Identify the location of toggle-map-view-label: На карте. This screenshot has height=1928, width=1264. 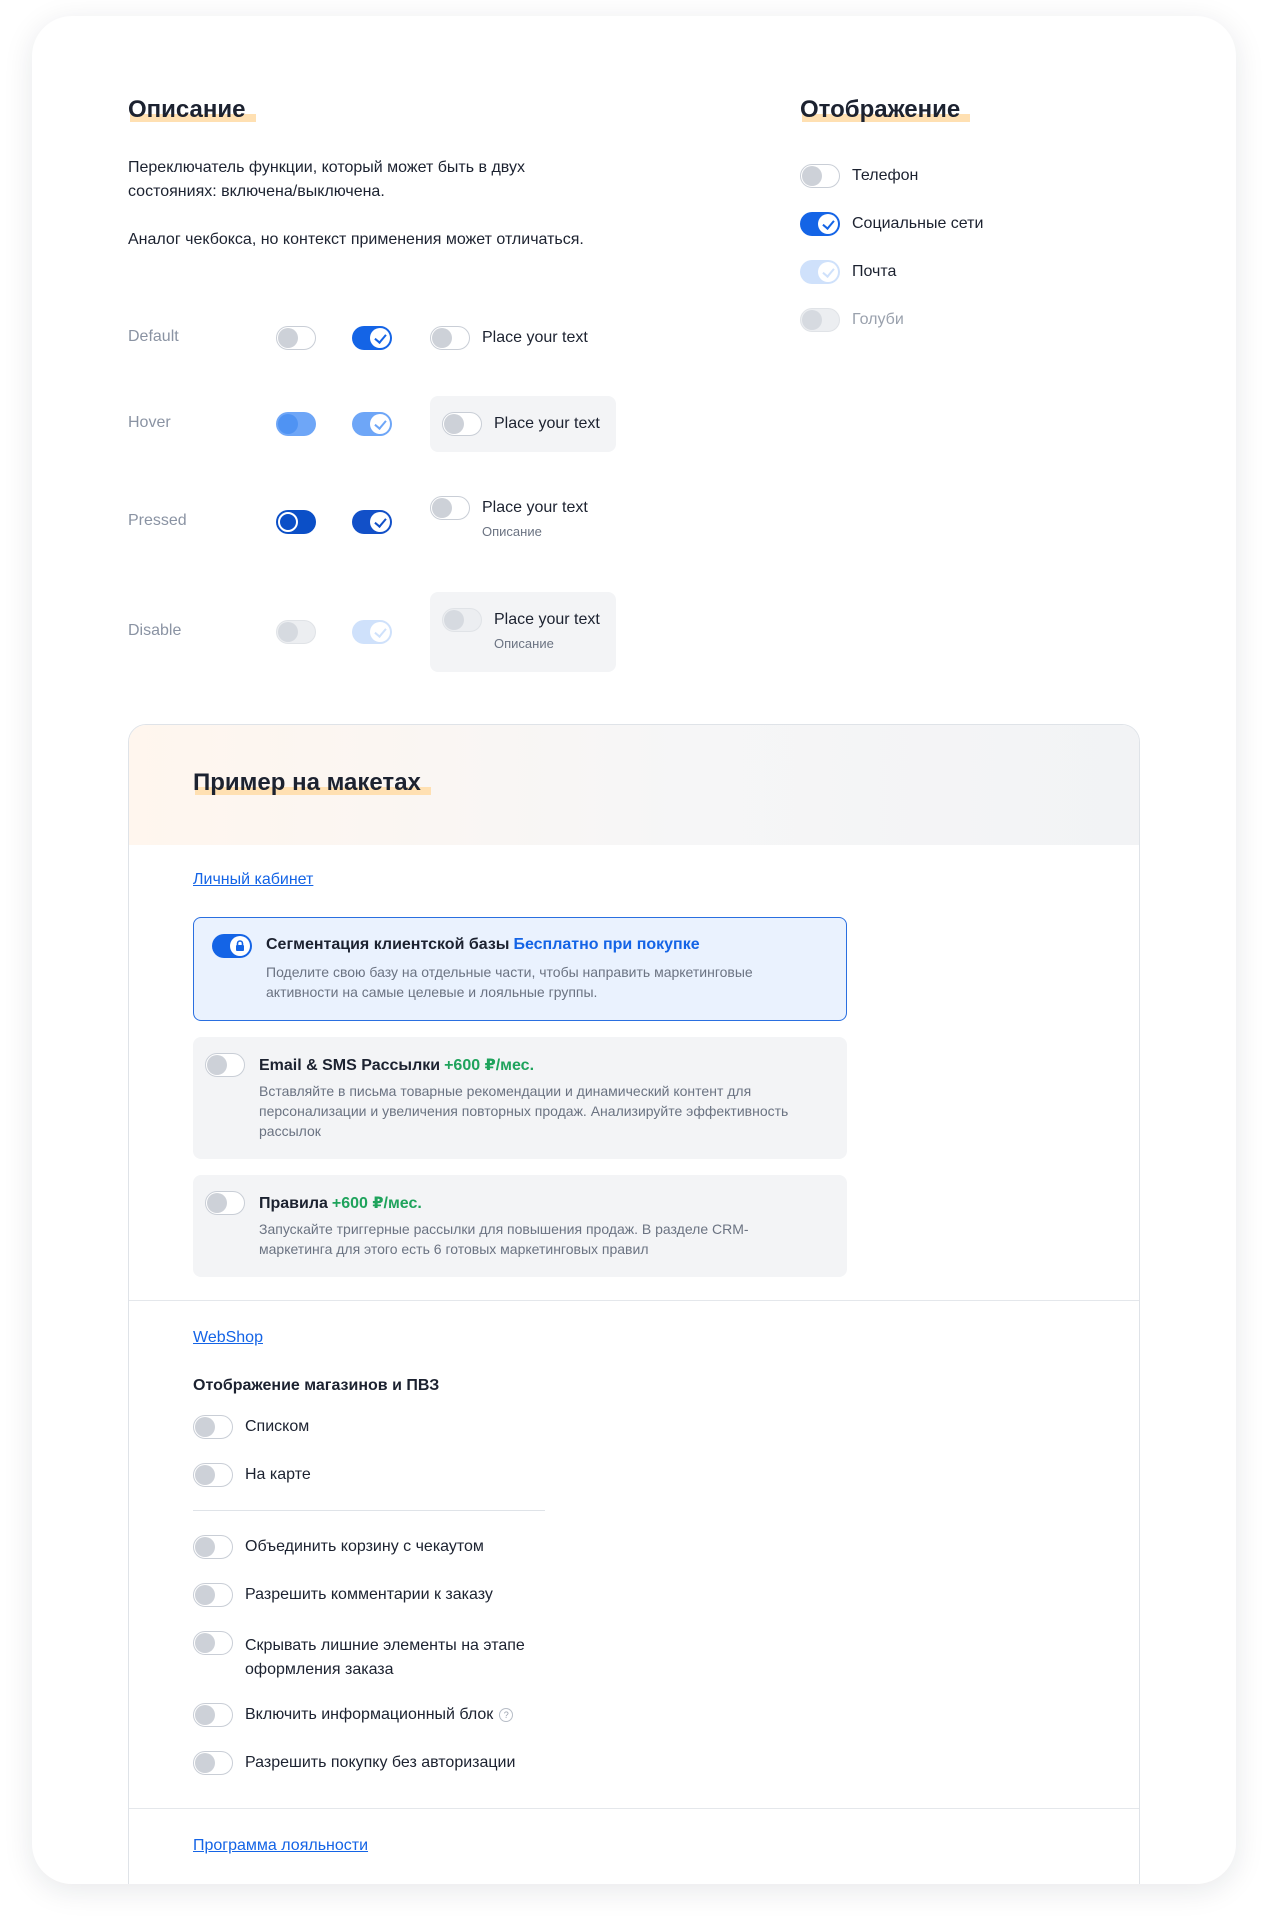
(278, 1474).